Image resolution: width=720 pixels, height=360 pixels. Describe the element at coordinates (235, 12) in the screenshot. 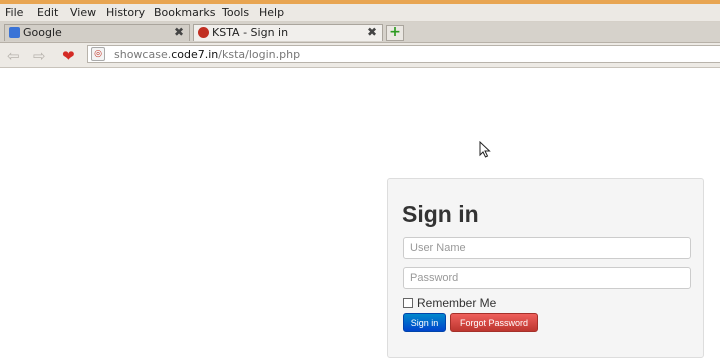

I see `menu-tools: Tools` at that location.